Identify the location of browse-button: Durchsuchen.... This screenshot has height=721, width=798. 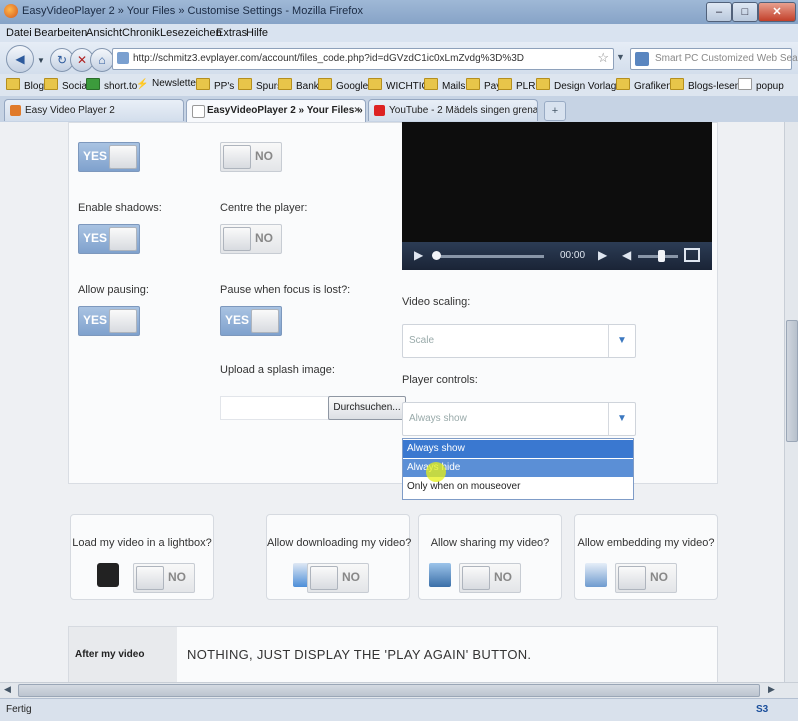
(367, 408).